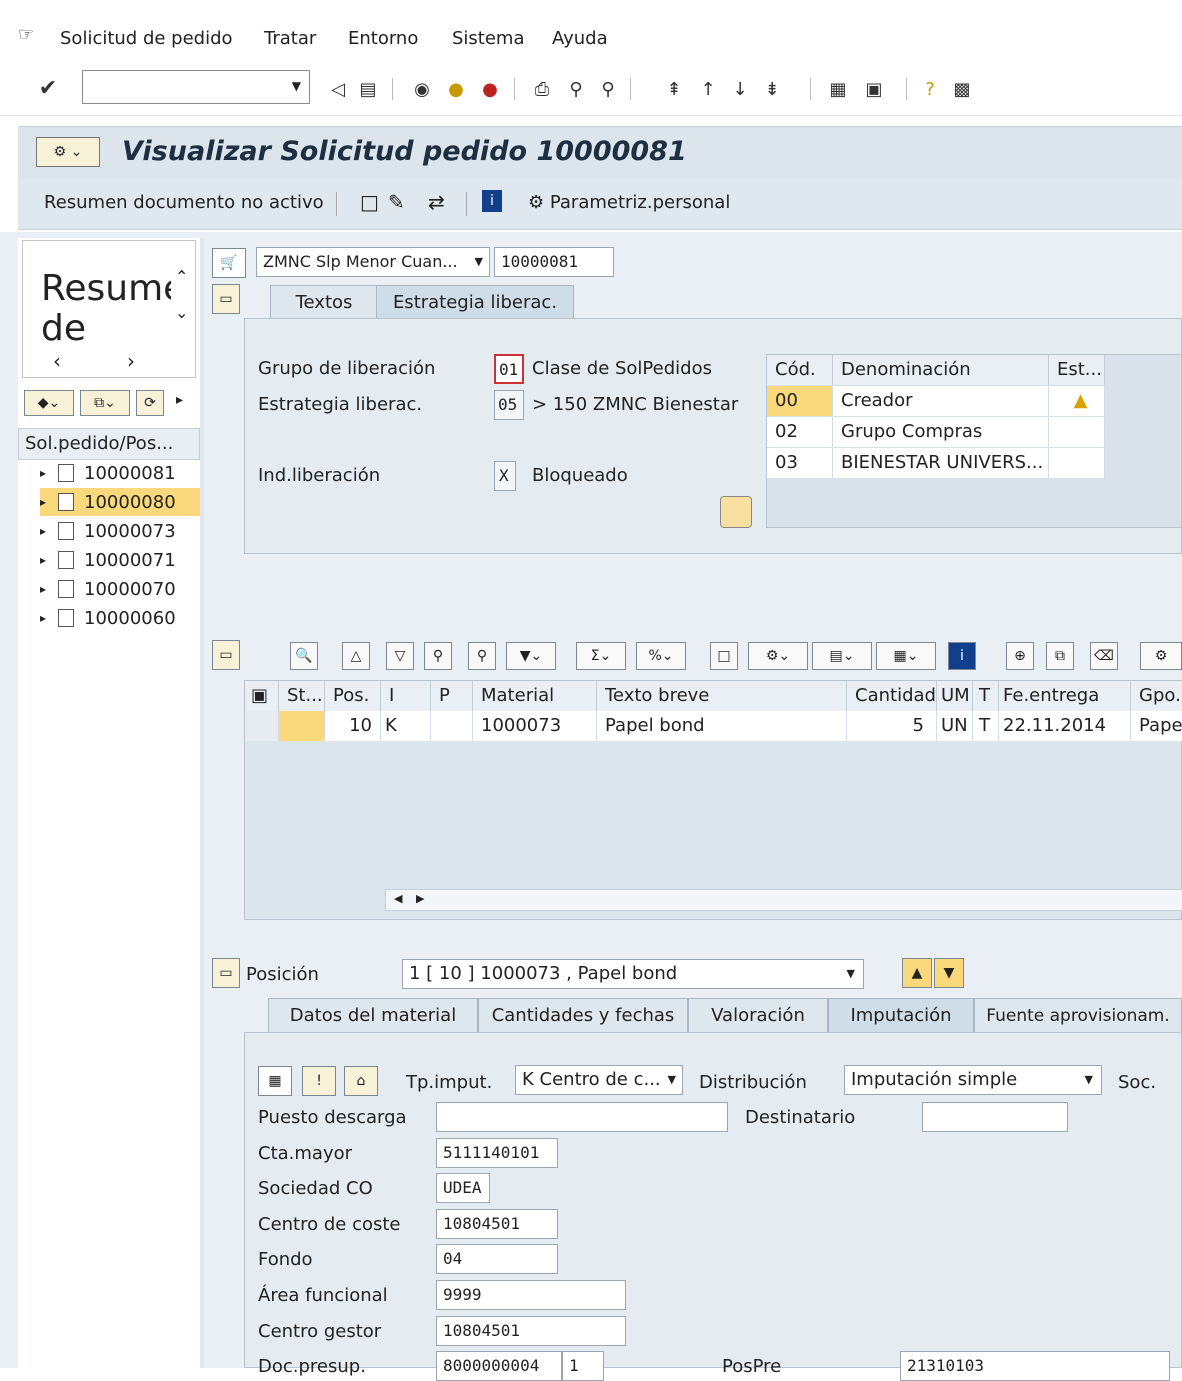 This screenshot has height=1381, width=1182. Describe the element at coordinates (892, 726) in the screenshot. I see `cell-cantidad: 5` at that location.